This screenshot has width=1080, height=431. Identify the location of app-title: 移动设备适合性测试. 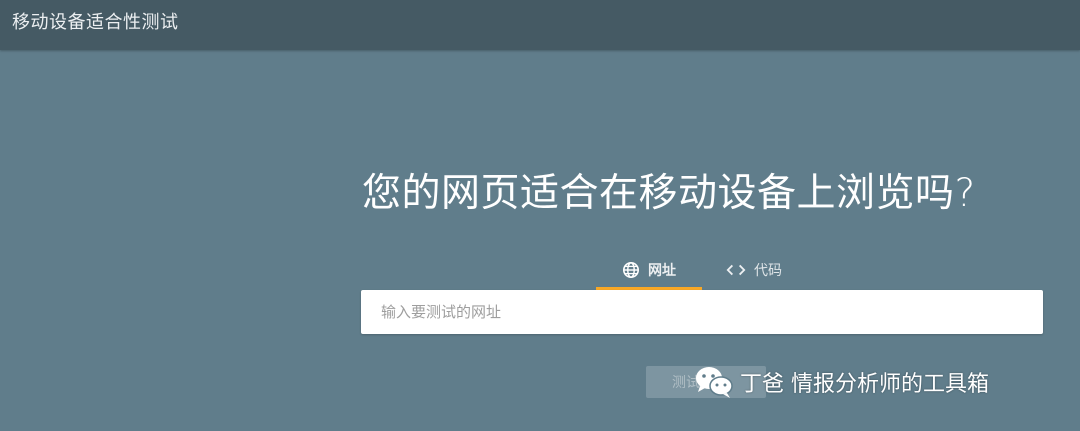
(95, 22).